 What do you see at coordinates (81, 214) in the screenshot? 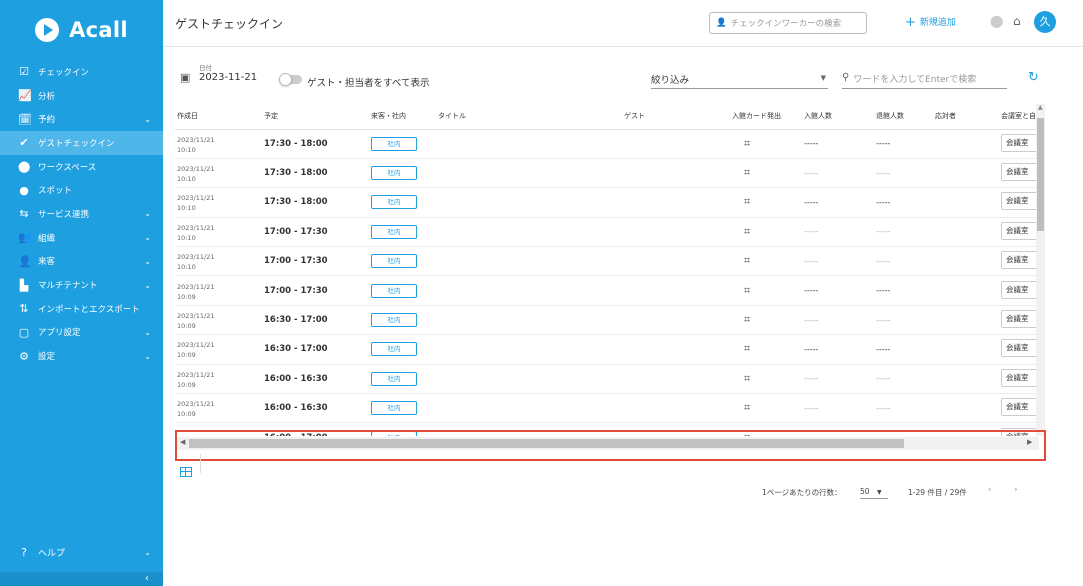
I see `sidebar-item-6: ⇆ サービス連携 ⌄` at bounding box center [81, 214].